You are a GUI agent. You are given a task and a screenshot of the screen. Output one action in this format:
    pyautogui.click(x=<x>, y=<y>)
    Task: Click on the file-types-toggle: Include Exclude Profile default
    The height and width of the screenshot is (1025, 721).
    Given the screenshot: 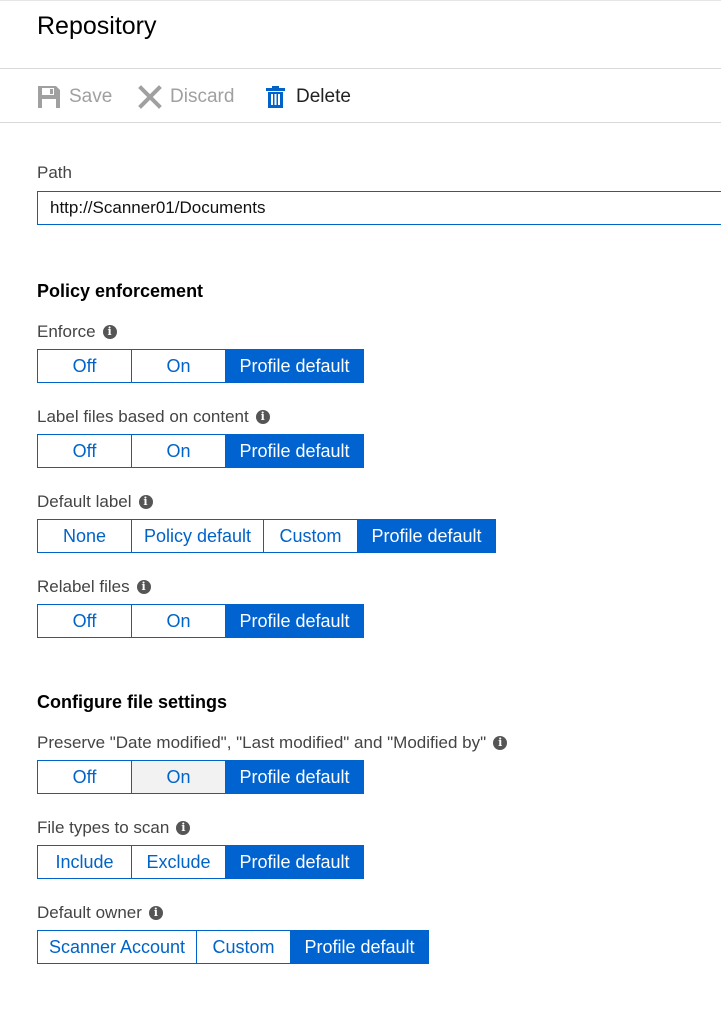 What is the action you would take?
    pyautogui.click(x=200, y=862)
    